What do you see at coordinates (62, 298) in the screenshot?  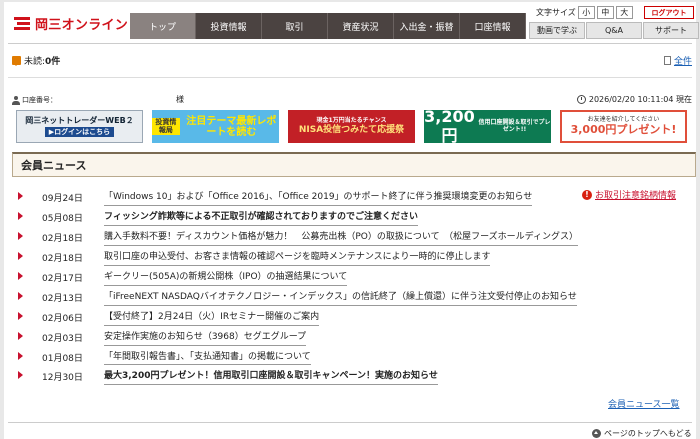 I see `news-date: 02月13日` at bounding box center [62, 298].